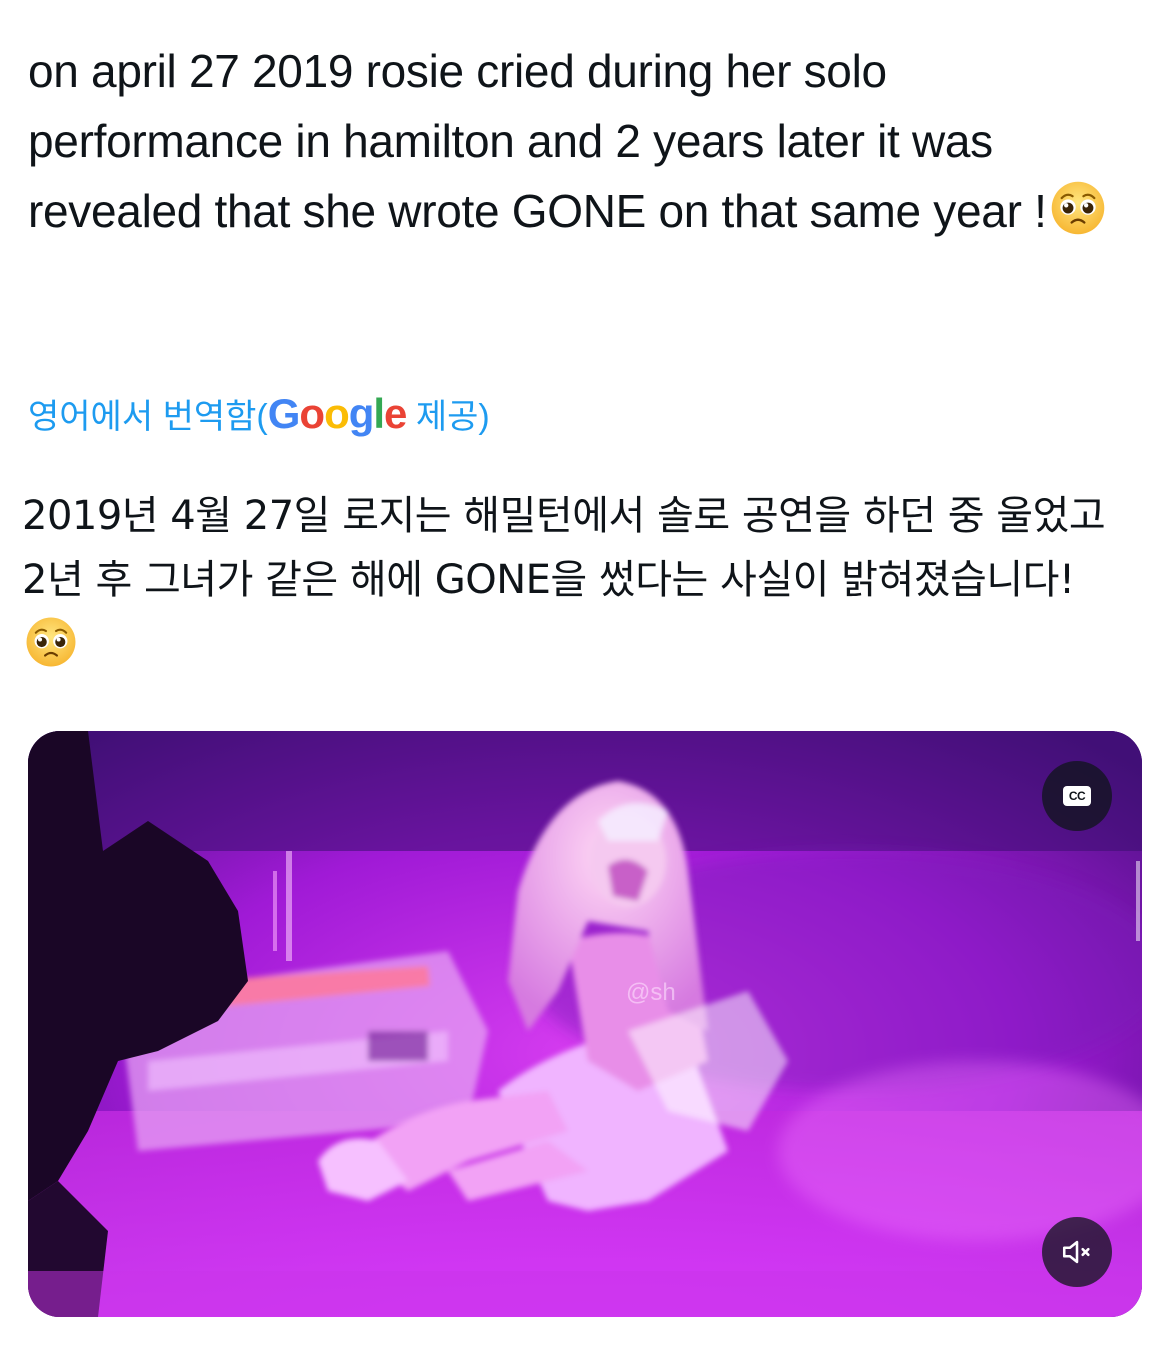  I want to click on closed-captions-icon: CC, so click(1077, 796).